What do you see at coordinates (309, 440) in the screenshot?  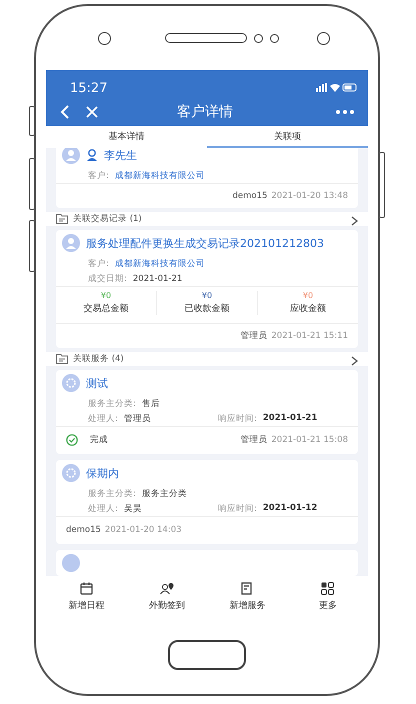 I see `timestamp: 2021-01-21 15:08` at bounding box center [309, 440].